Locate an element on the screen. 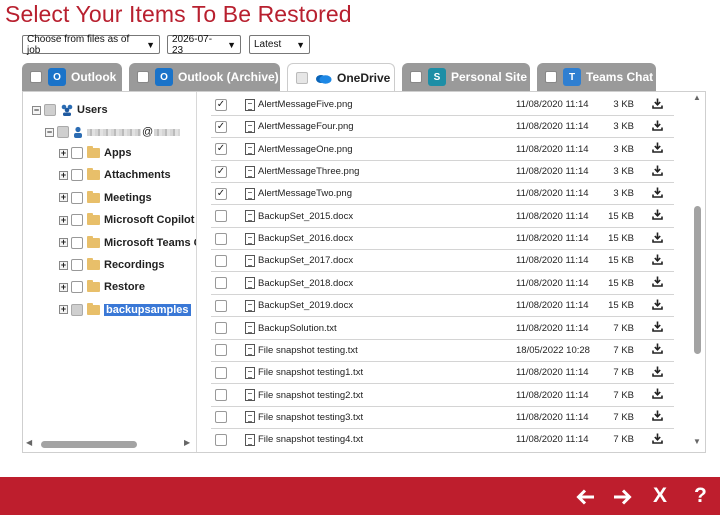 This screenshot has height=515, width=720. vertical-scrollbar: ▲ ▼ is located at coordinates (697, 272).